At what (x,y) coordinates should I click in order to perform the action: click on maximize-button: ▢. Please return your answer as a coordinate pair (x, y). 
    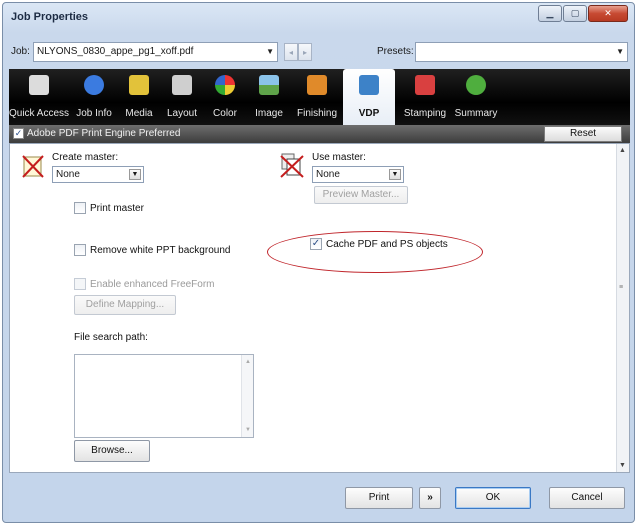
    Looking at the image, I should click on (575, 13).